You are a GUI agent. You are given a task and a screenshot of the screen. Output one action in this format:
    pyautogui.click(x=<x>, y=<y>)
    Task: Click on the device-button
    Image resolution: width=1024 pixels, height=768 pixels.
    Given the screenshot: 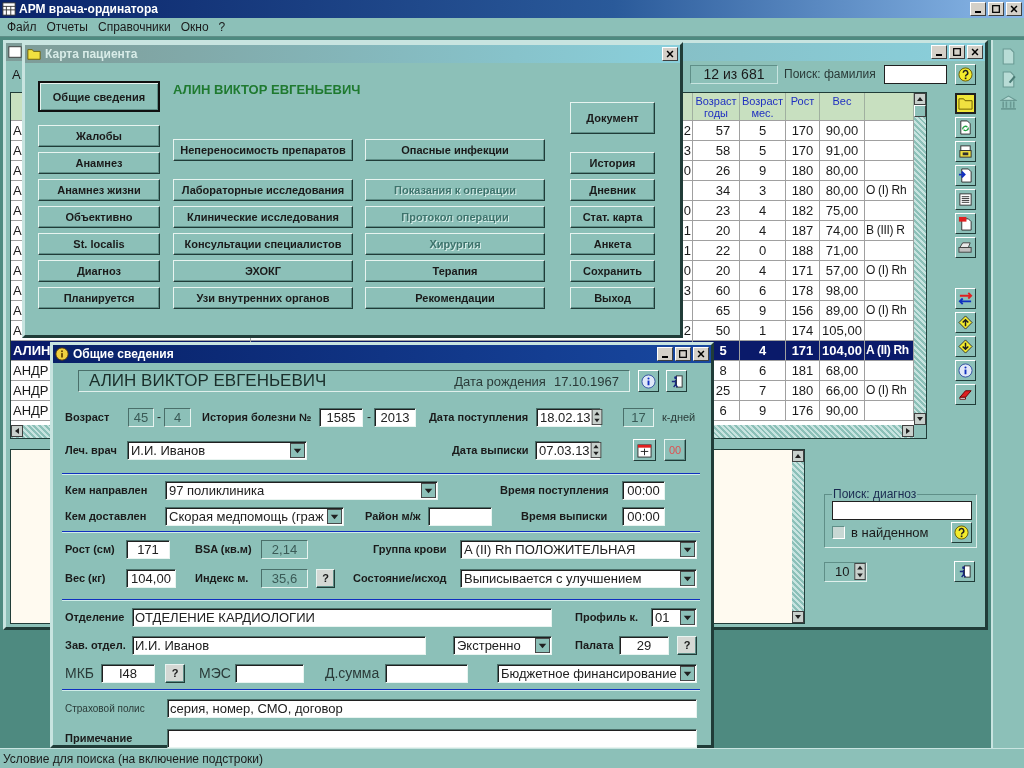 What is the action you would take?
    pyautogui.click(x=965, y=151)
    